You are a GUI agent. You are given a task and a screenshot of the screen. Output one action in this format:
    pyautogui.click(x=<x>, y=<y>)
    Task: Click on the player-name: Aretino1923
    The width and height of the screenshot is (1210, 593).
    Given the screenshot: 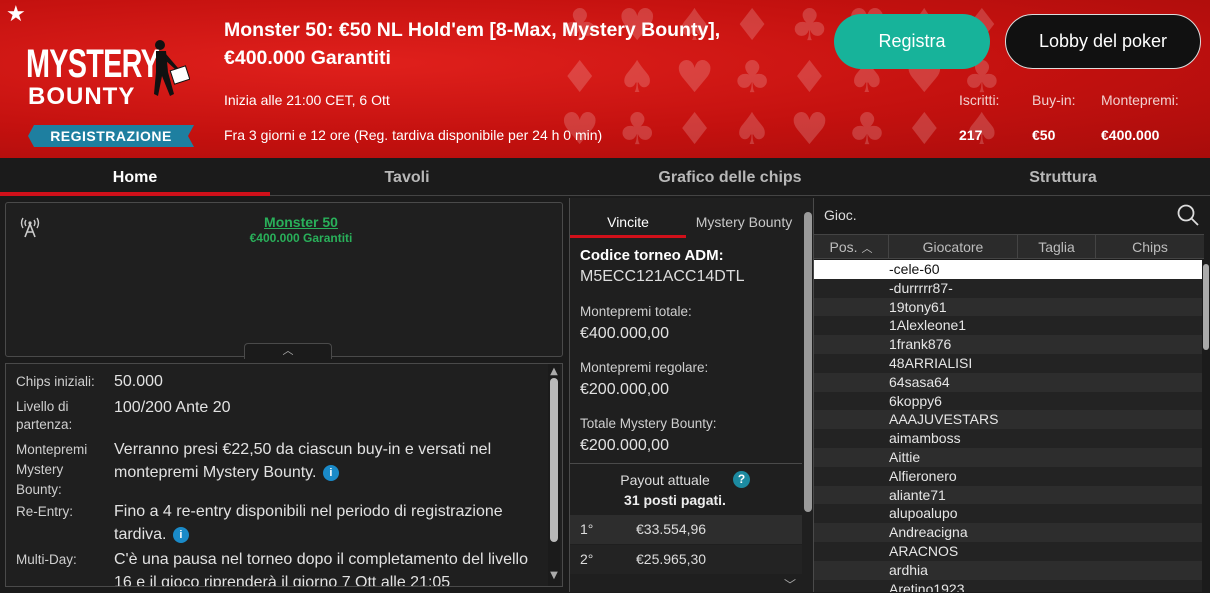 What is the action you would take?
    pyautogui.click(x=927, y=586)
    